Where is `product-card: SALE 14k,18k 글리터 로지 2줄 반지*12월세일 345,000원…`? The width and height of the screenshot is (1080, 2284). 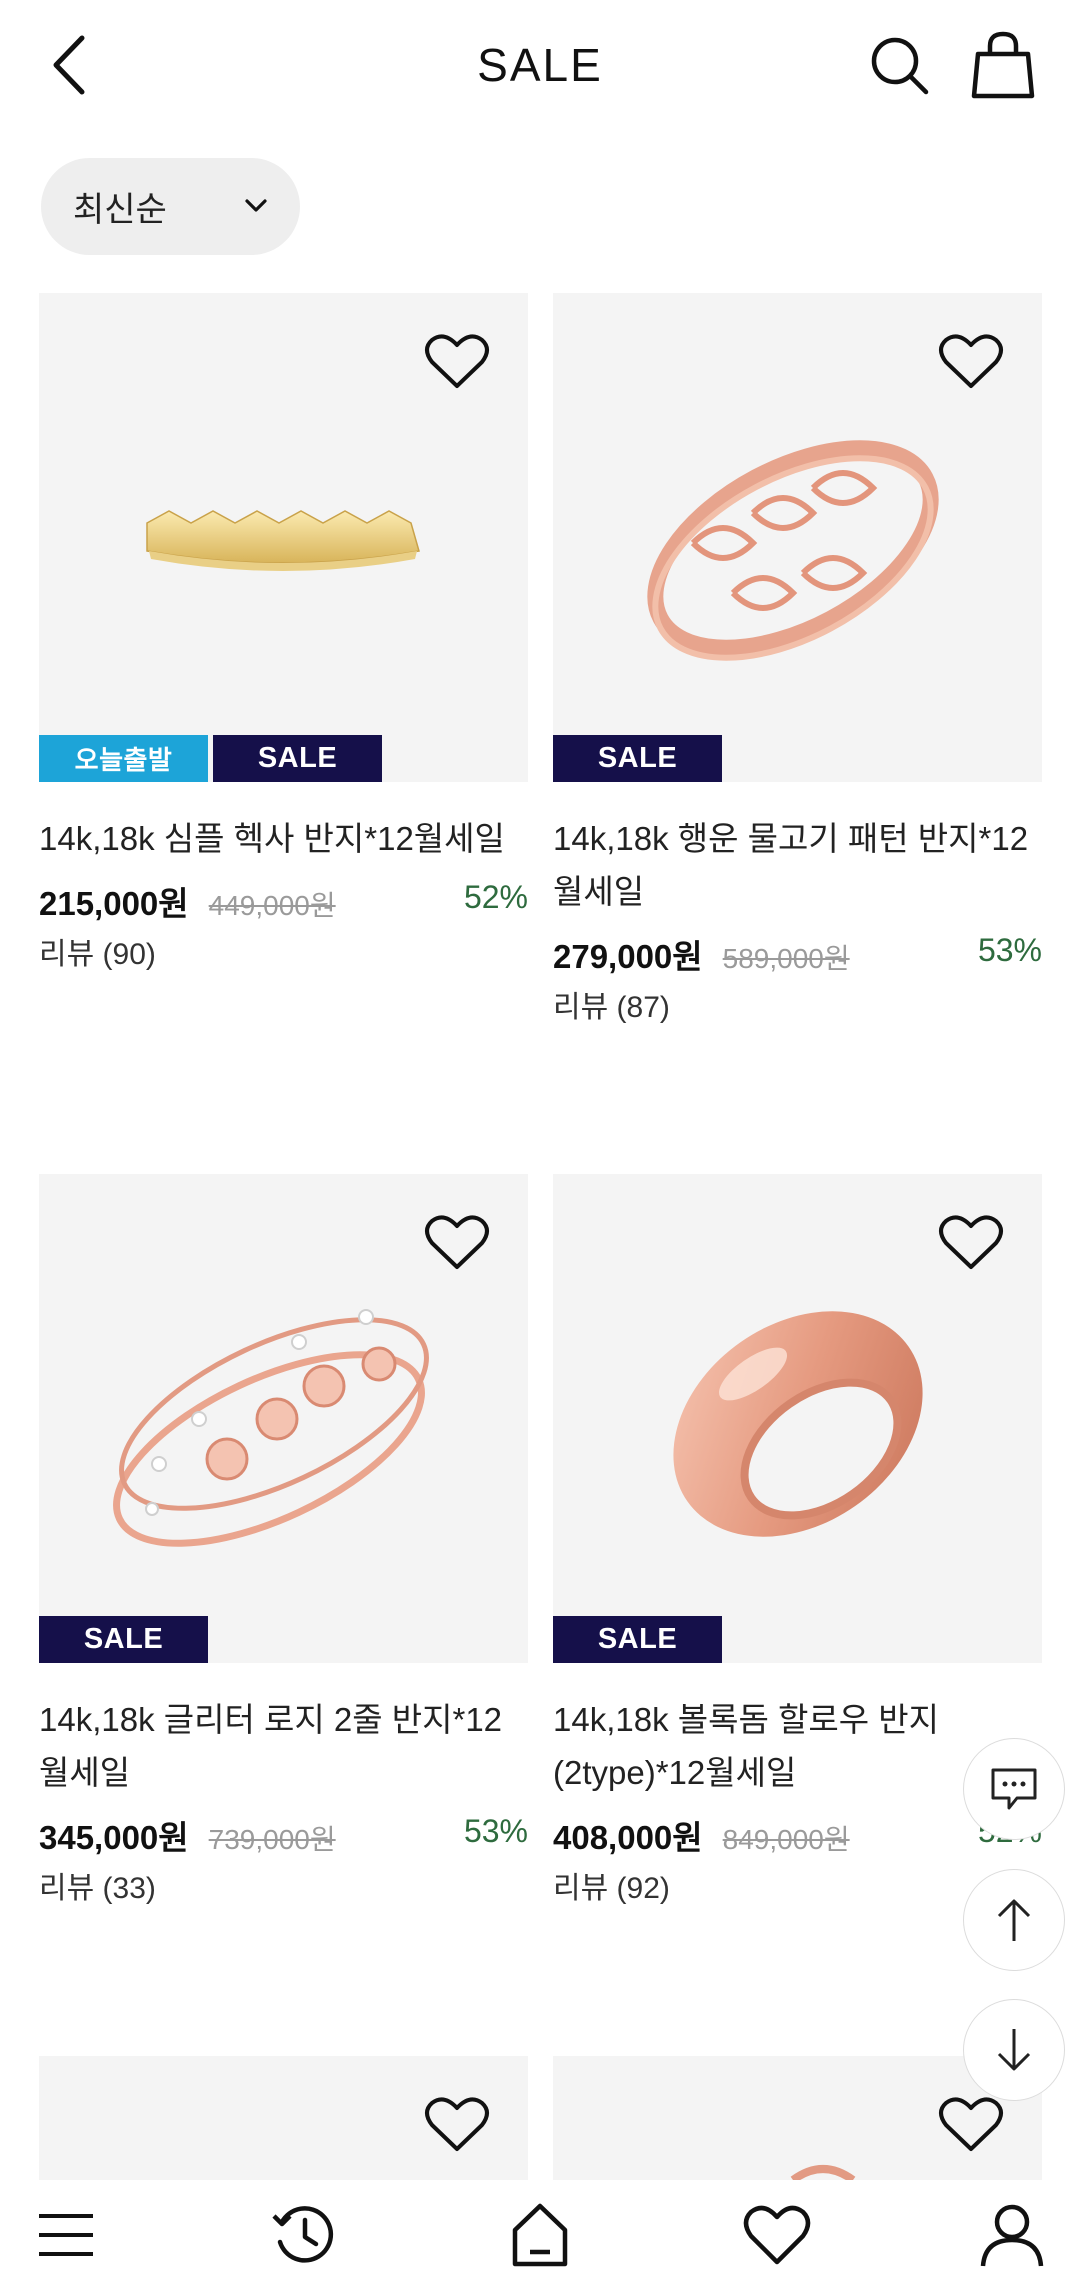
product-card: SALE 14k,18k 글리터 로지 2줄 반지*12월세일 345,000원… is located at coordinates (283, 1540).